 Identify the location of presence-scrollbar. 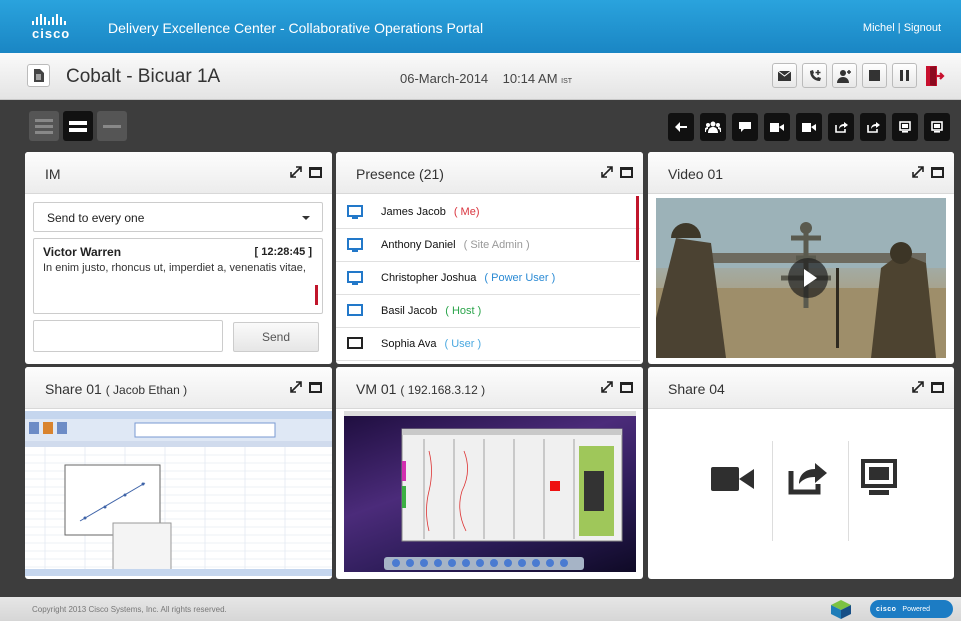
(637, 228).